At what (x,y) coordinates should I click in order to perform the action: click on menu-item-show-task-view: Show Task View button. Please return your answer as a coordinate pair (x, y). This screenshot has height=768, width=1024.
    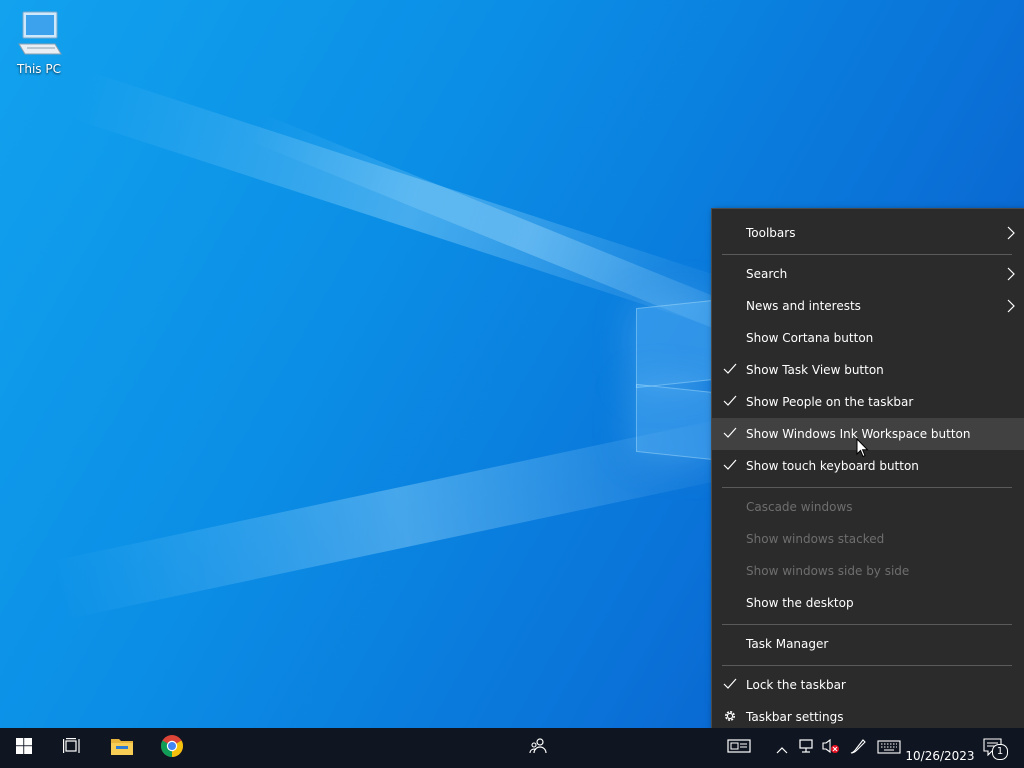
    Looking at the image, I should click on (868, 370).